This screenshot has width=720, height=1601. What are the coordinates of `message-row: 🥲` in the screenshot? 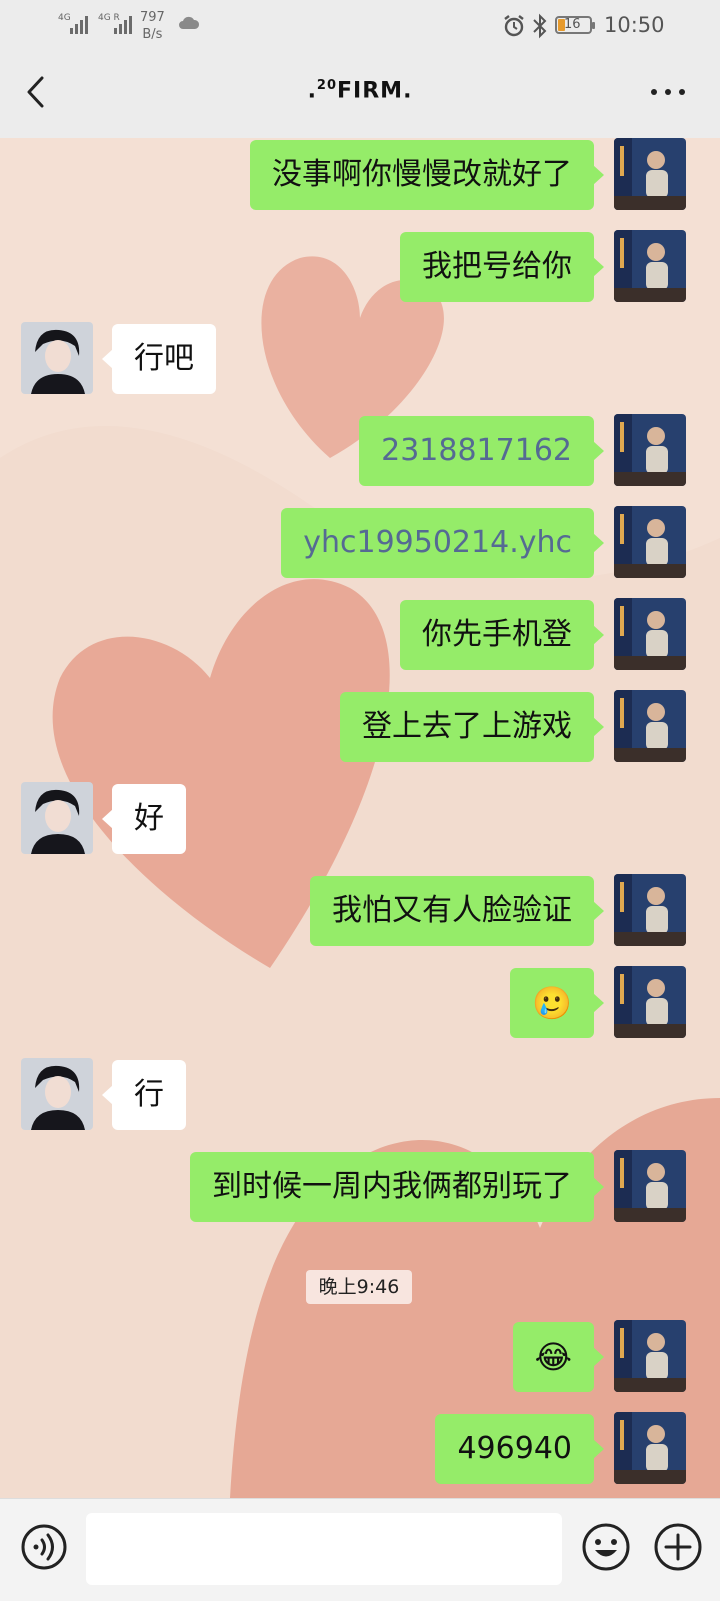 It's located at (360, 1002).